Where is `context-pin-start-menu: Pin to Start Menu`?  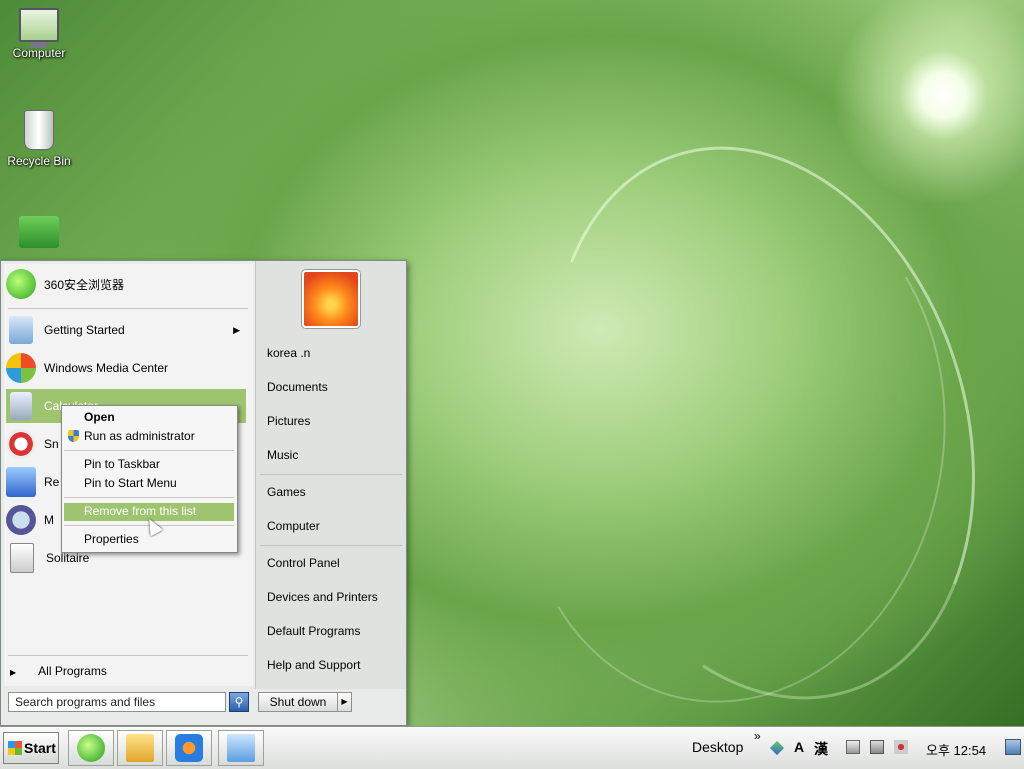
context-pin-start-menu: Pin to Start Menu is located at coordinates (130, 483).